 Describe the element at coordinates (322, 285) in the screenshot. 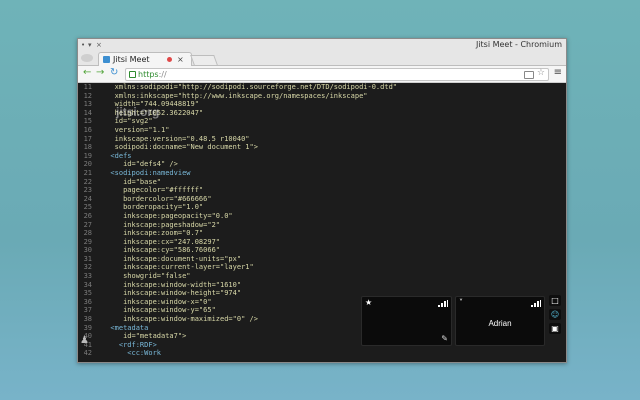

I see `code-line: 34 inkscape:window-width="1610"` at that location.